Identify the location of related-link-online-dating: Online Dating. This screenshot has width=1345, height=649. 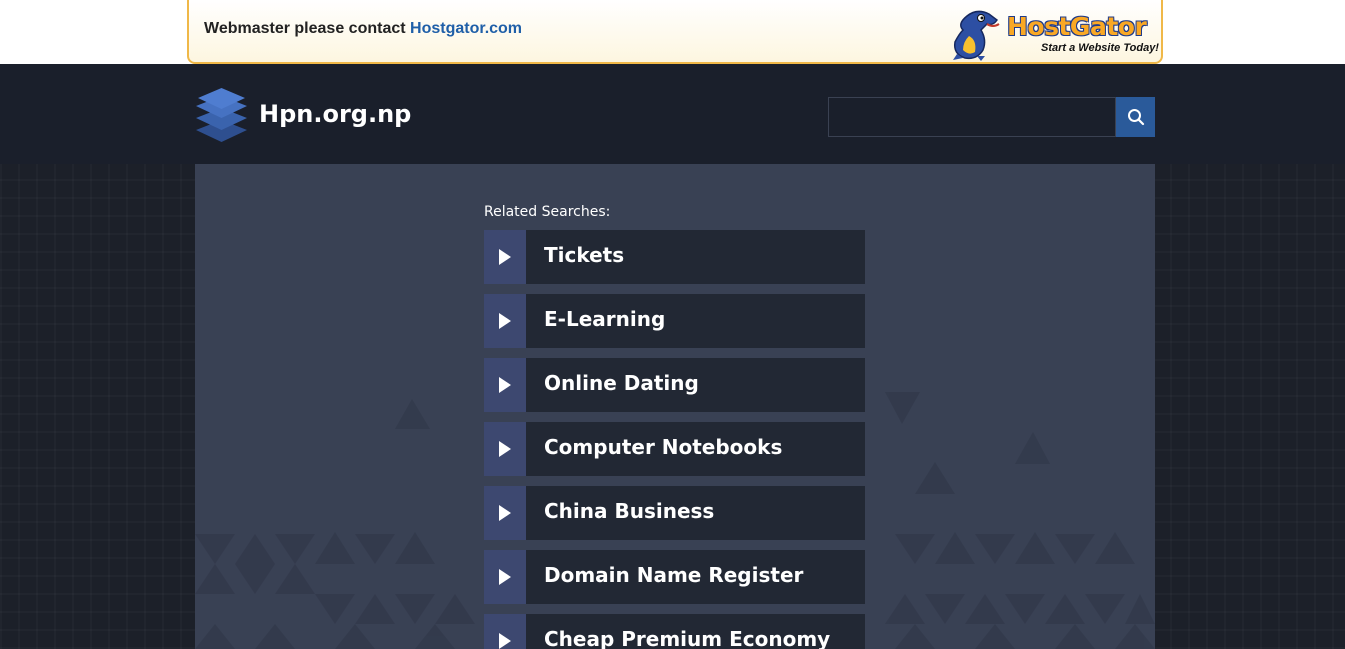
(674, 385).